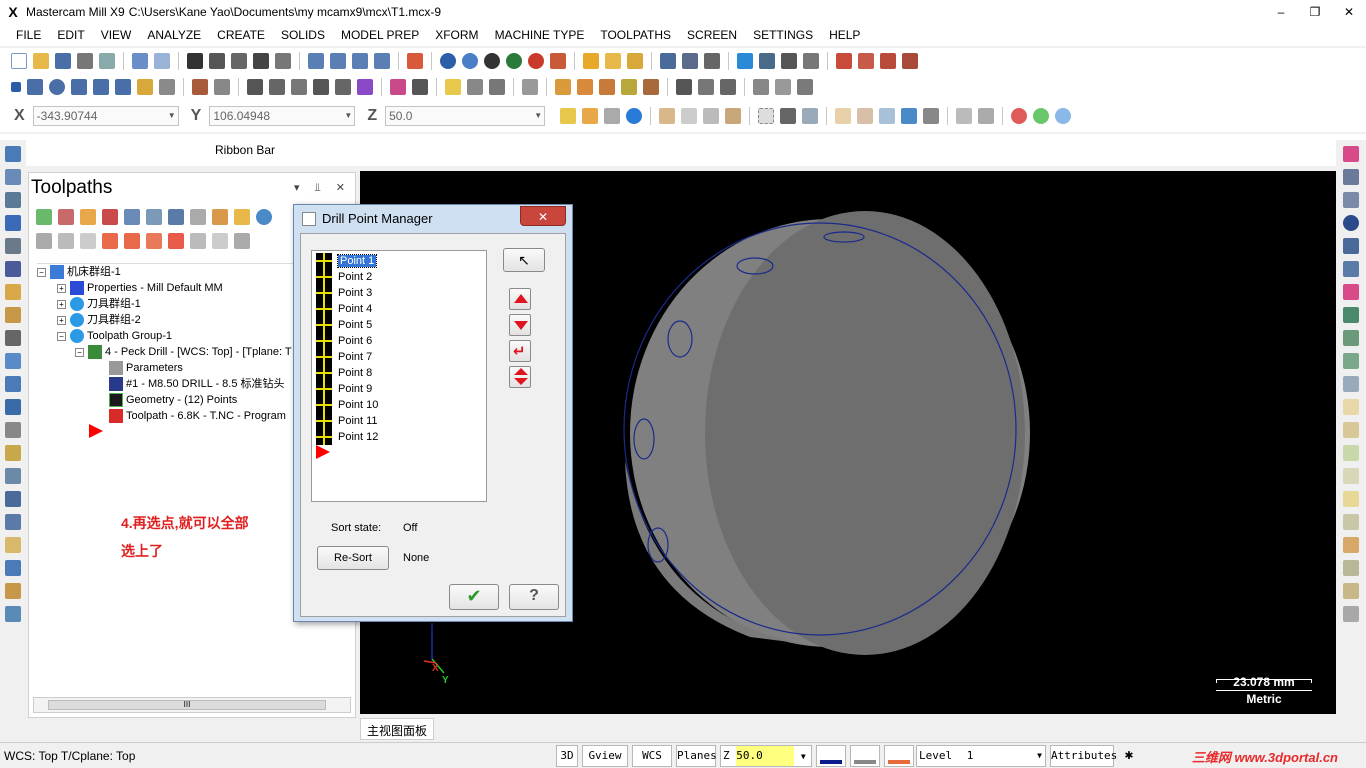 The height and width of the screenshot is (768, 1366). What do you see at coordinates (365, 87) in the screenshot?
I see `xform-translate-icon` at bounding box center [365, 87].